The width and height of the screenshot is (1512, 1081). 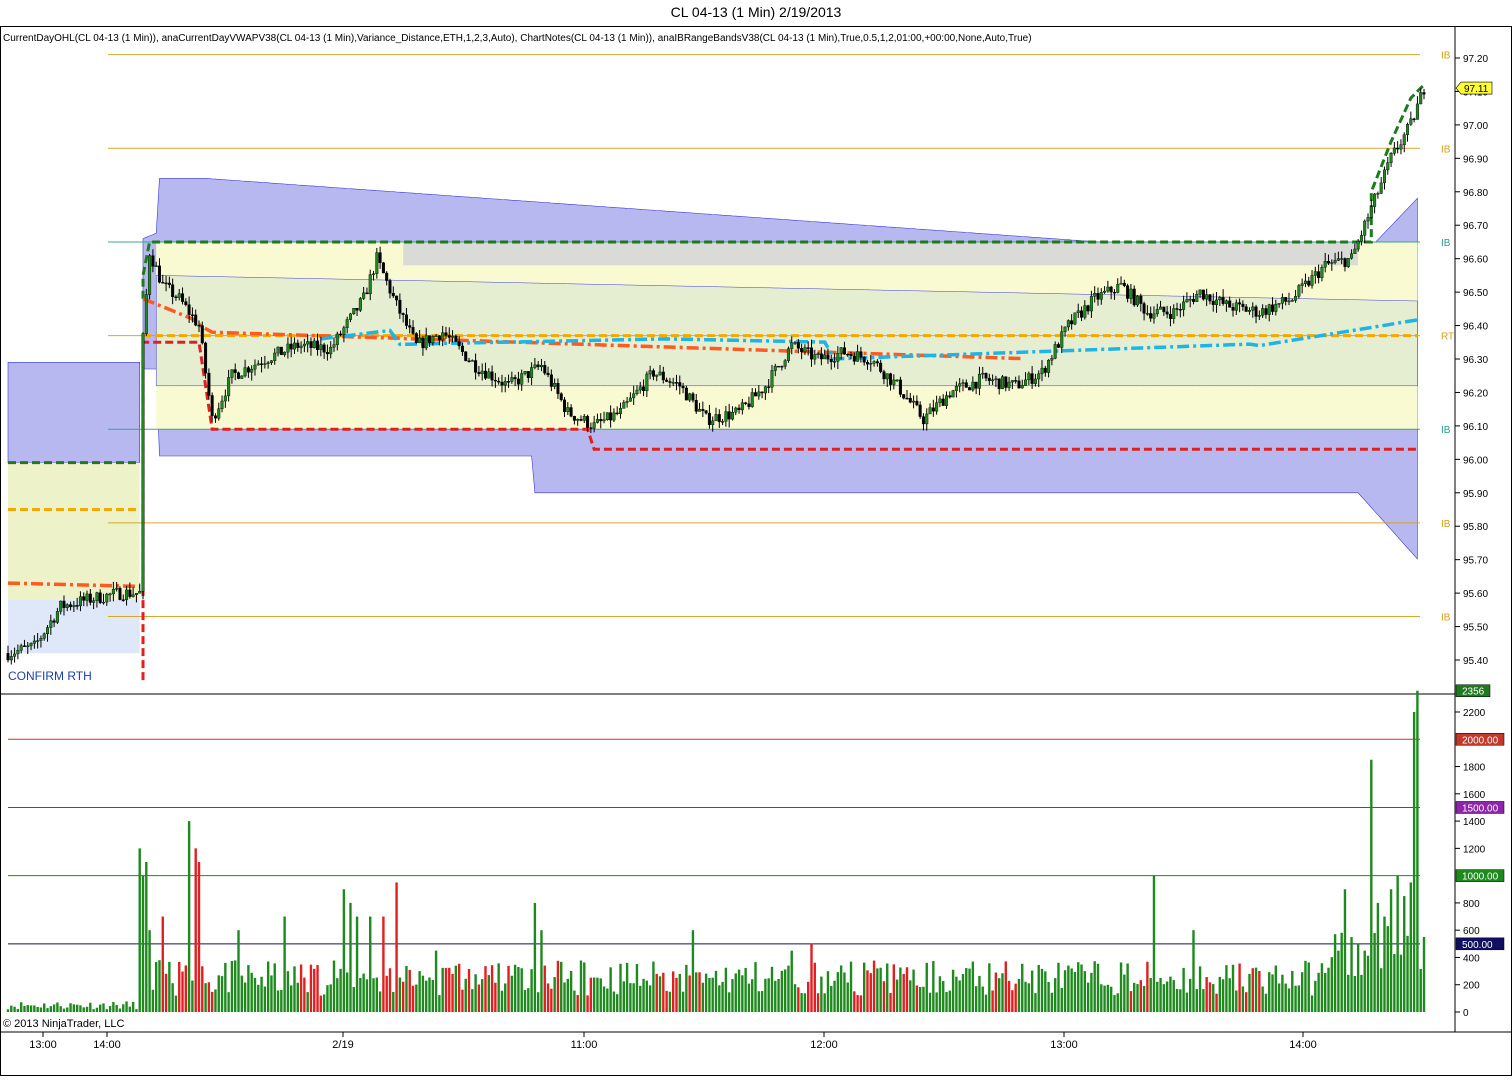 What do you see at coordinates (1475, 126) in the screenshot?
I see `price-tick-label: 97.00` at bounding box center [1475, 126].